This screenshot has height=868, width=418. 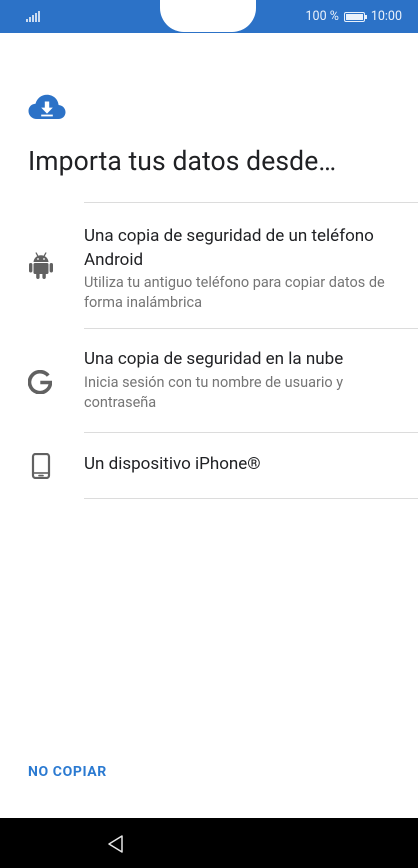 What do you see at coordinates (209, 843) in the screenshot?
I see `navigation-bar` at bounding box center [209, 843].